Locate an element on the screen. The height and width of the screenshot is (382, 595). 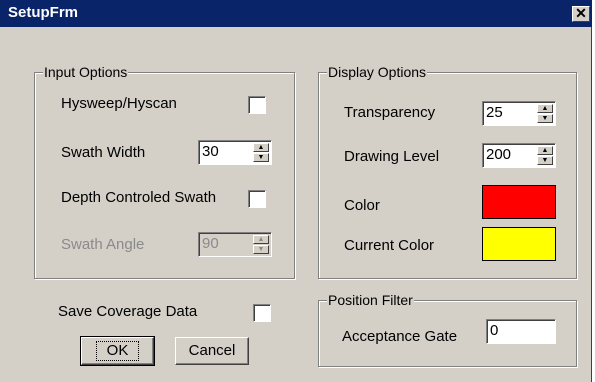
save-coverage-checkbox is located at coordinates (262, 313).